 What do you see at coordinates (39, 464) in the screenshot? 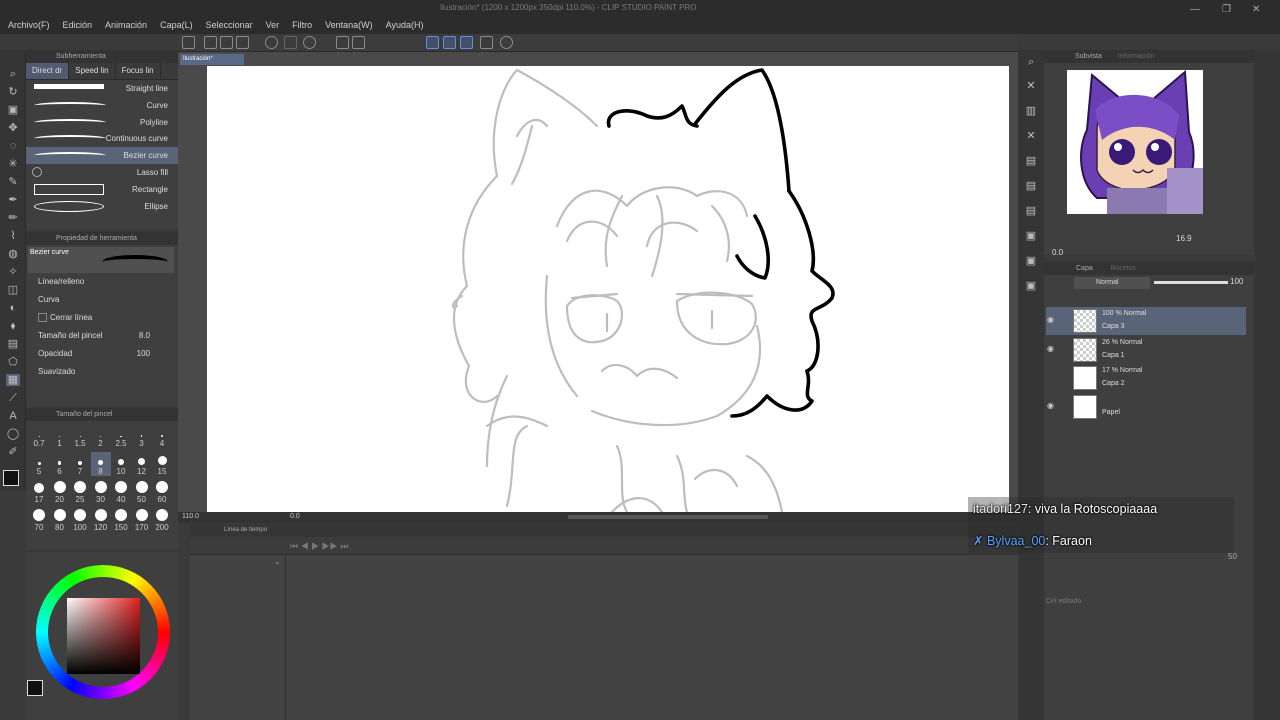
I see `brush-size-option: 5` at bounding box center [39, 464].